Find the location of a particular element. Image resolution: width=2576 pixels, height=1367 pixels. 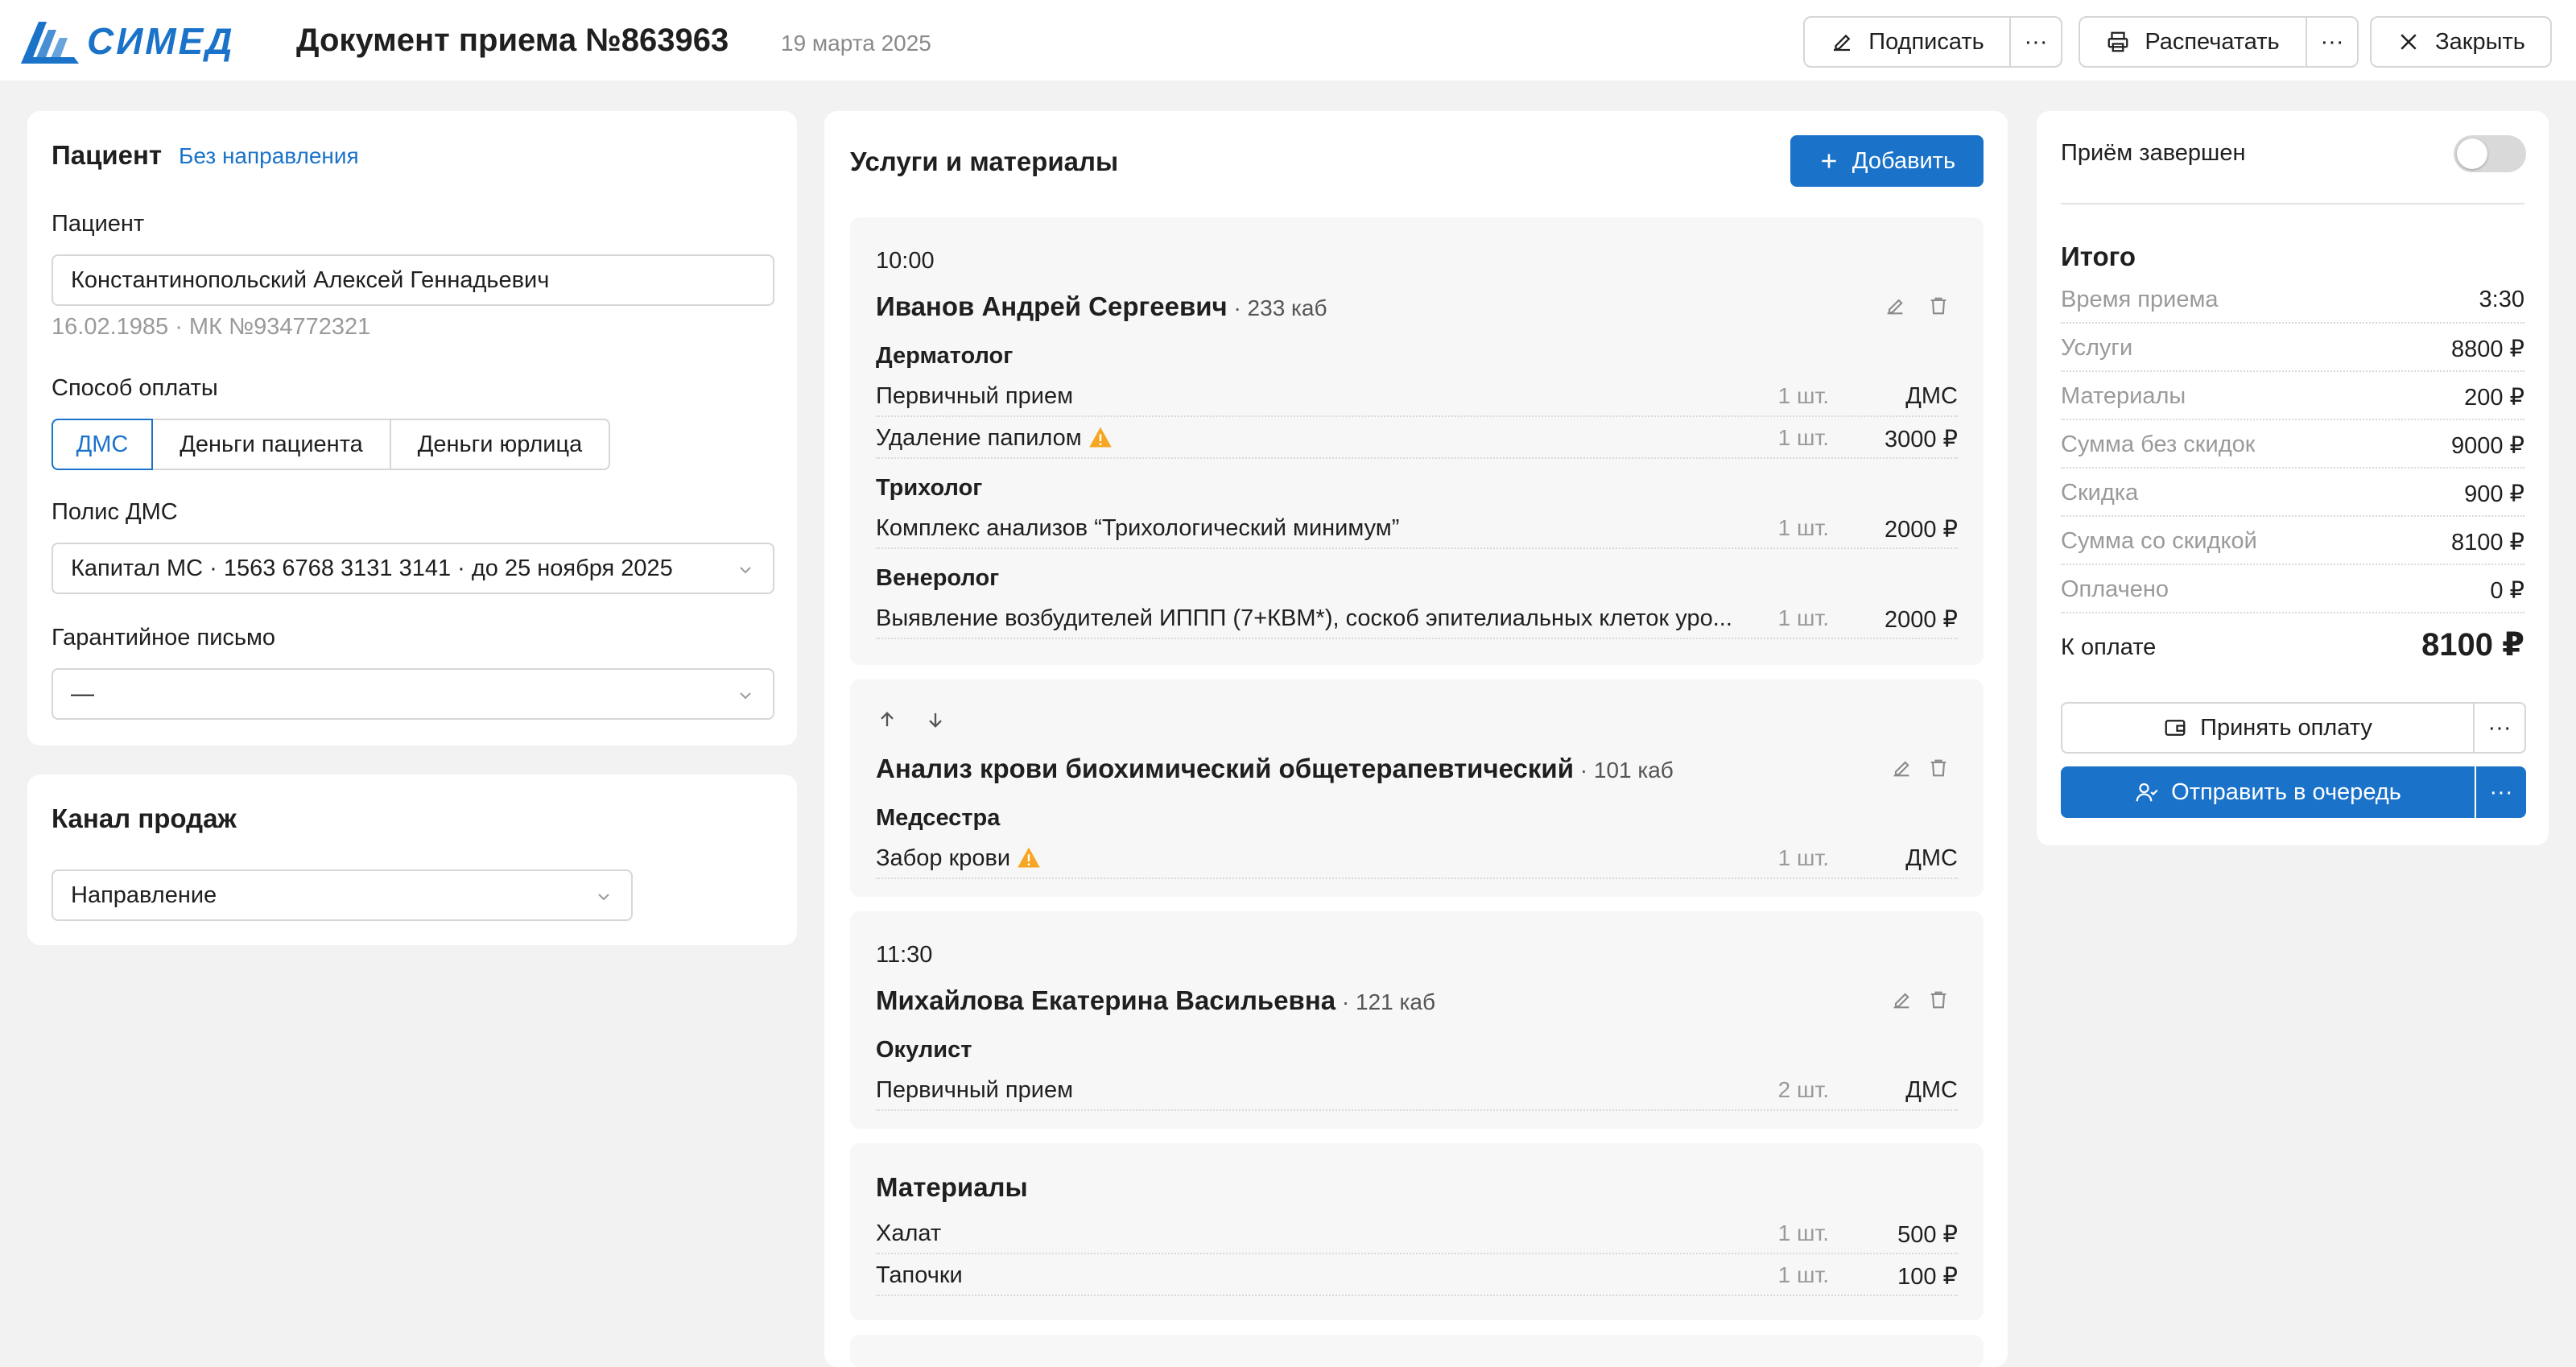

print-more-button: ··· is located at coordinates (2333, 42).